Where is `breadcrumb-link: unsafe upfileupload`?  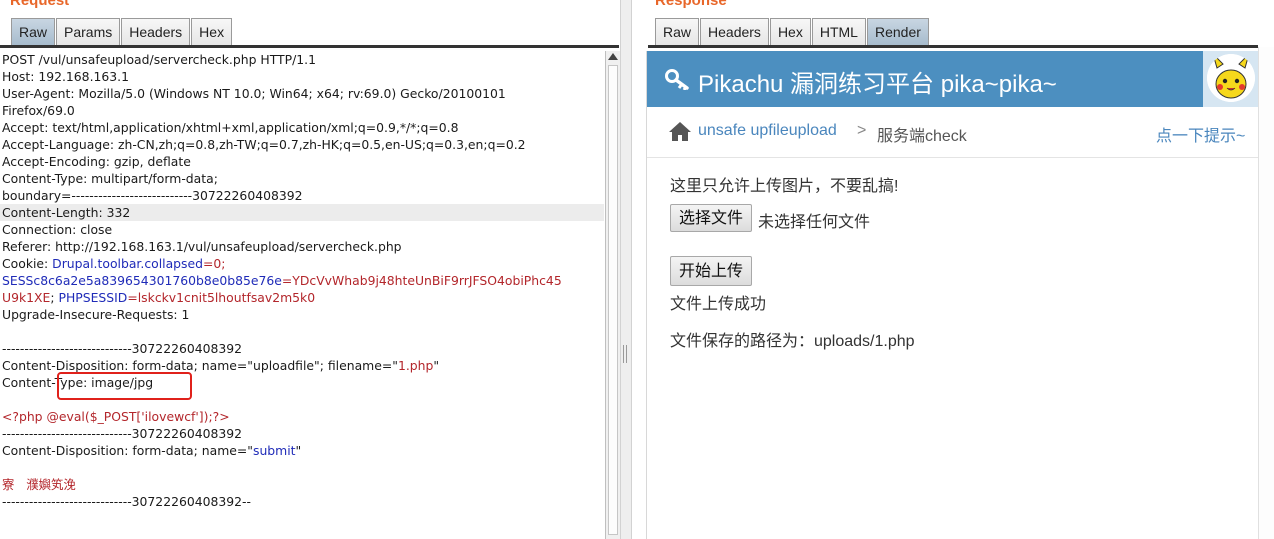 breadcrumb-link: unsafe upfileupload is located at coordinates (767, 131).